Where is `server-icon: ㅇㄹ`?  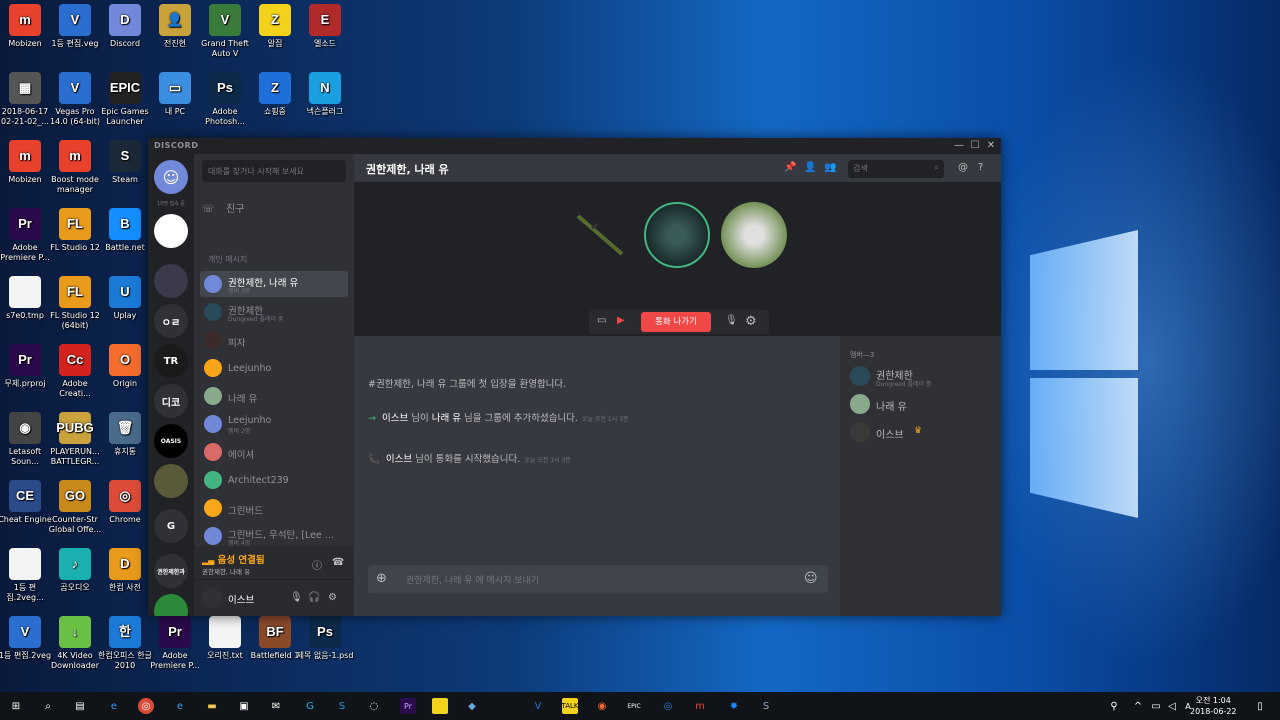
server-icon: ㅇㄹ is located at coordinates (171, 321).